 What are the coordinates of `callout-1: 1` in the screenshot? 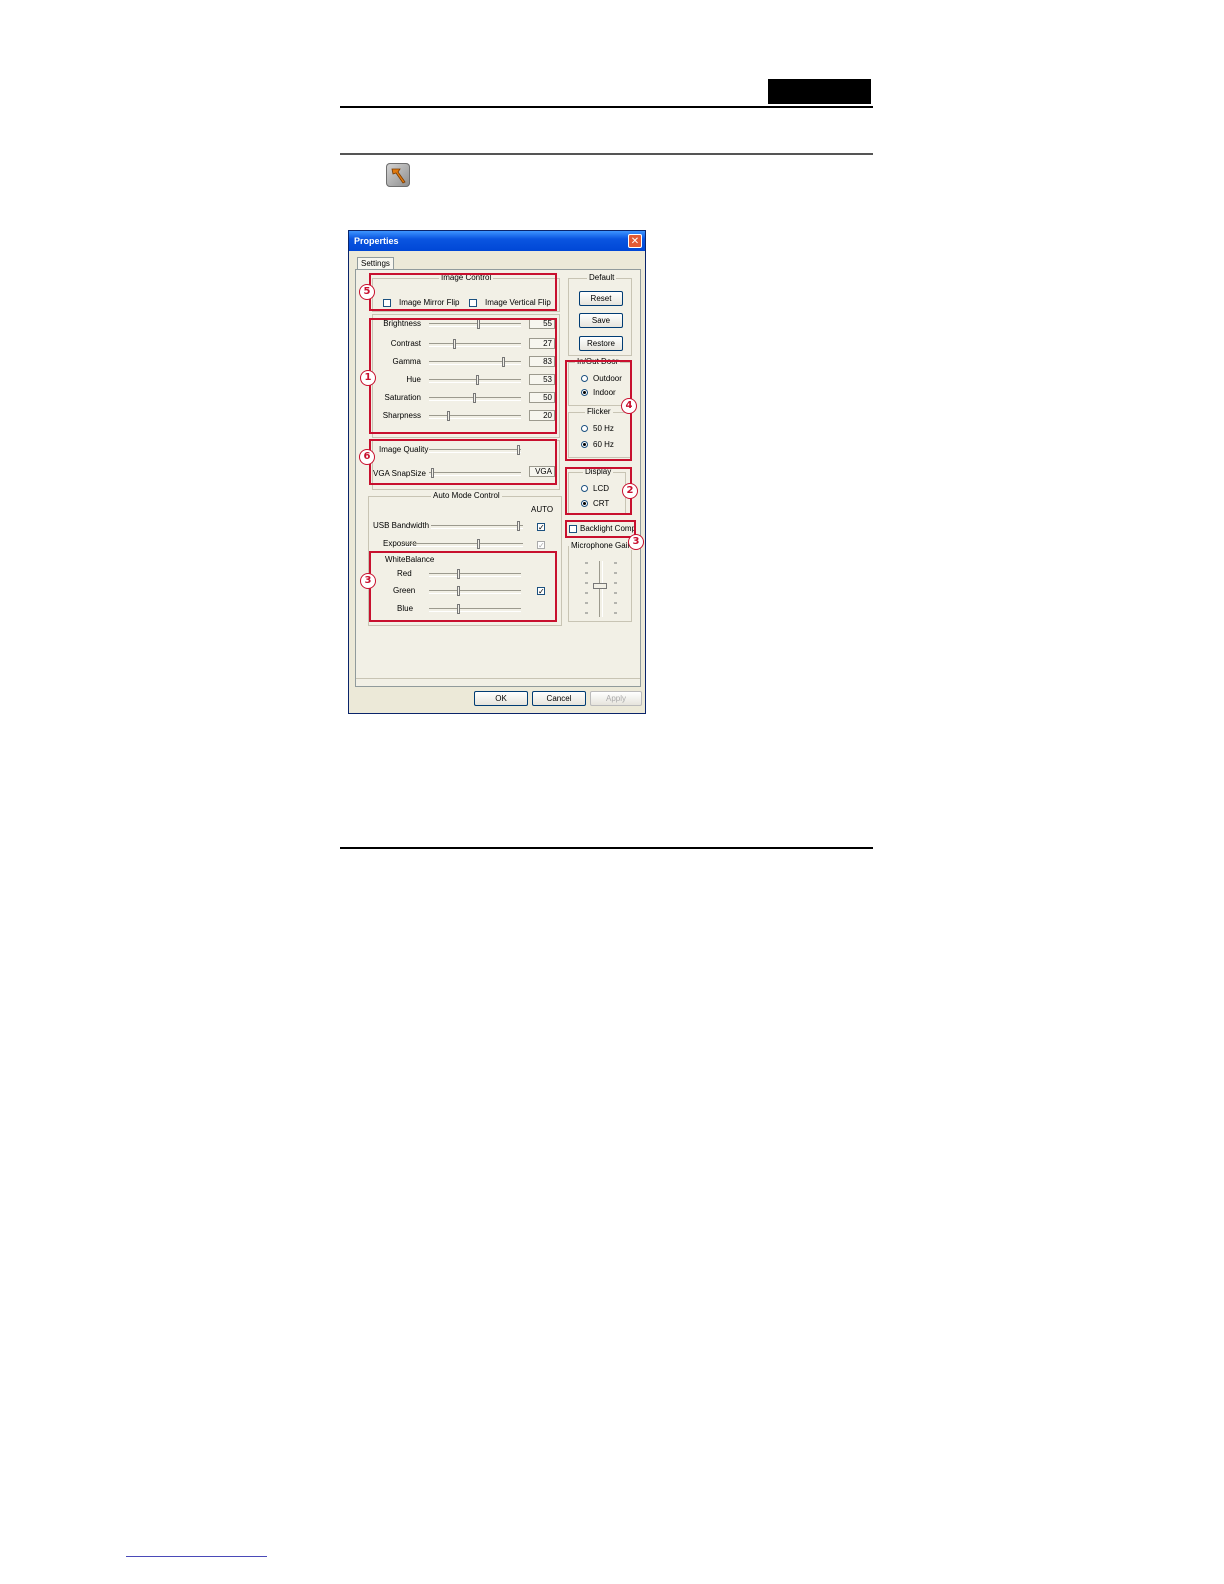 It's located at (368, 378).